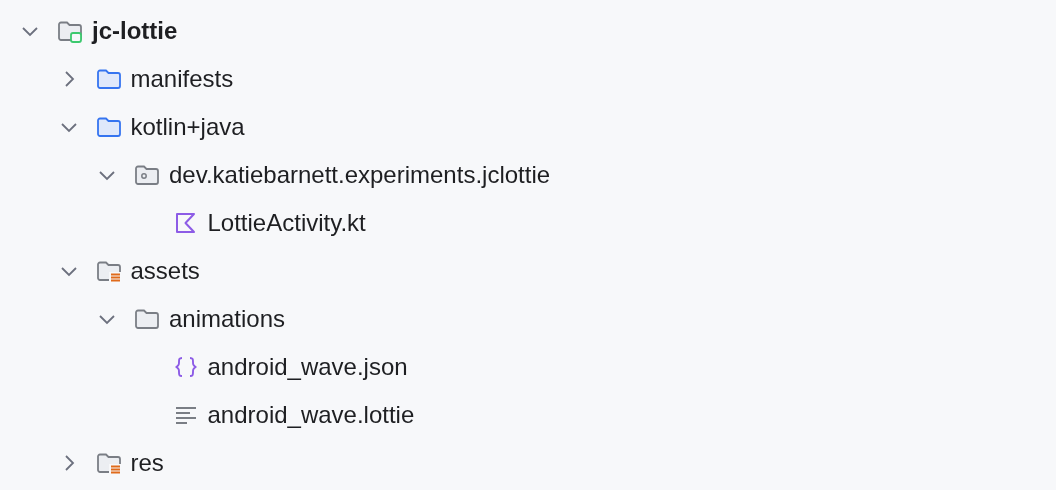 This screenshot has height=490, width=1056. Describe the element at coordinates (286, 223) in the screenshot. I see `tree-item: LottieActivity.kt` at that location.